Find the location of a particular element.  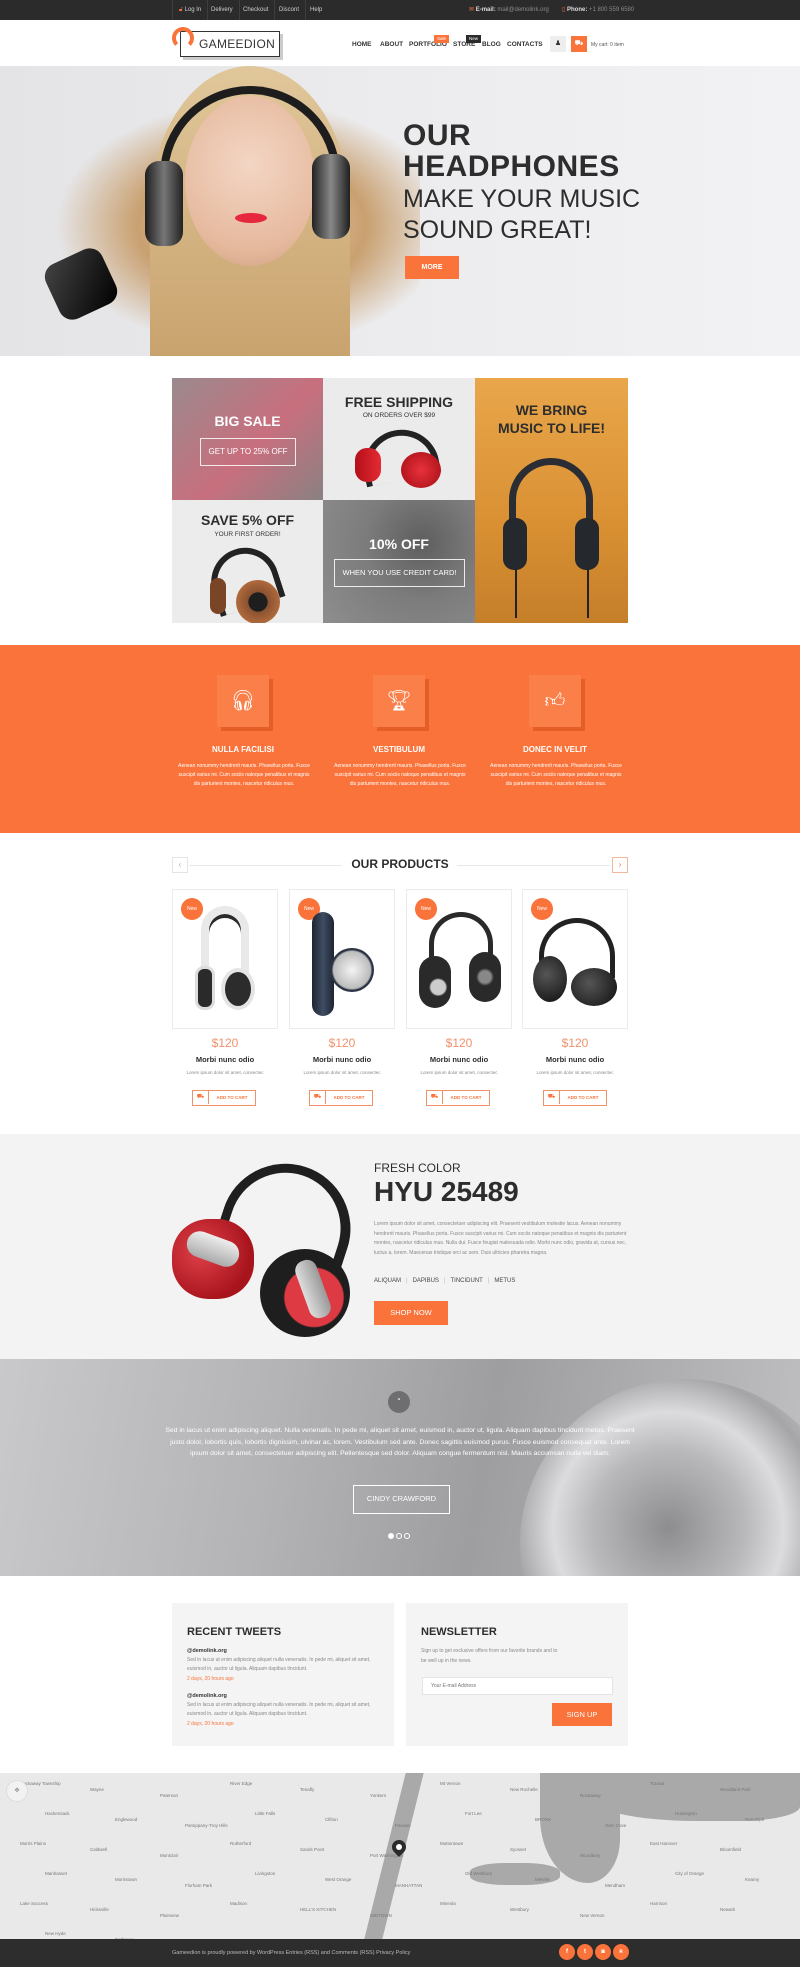

banner-music-to-life: WE BRING MUSIC TO LIFE! is located at coordinates (551, 500).